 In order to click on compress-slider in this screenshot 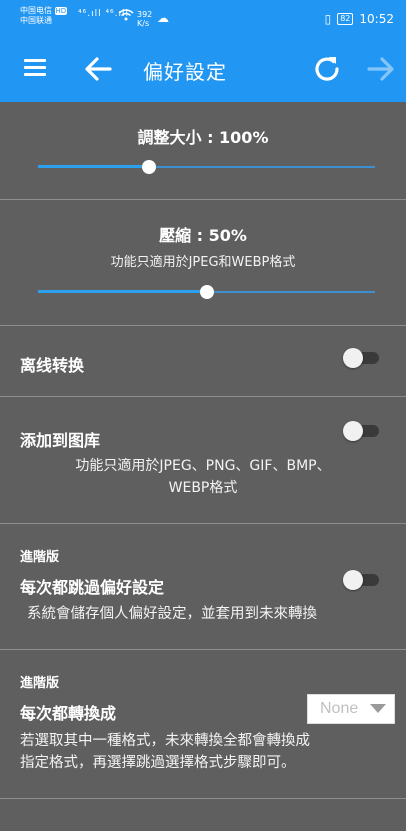, I will do `click(206, 292)`.